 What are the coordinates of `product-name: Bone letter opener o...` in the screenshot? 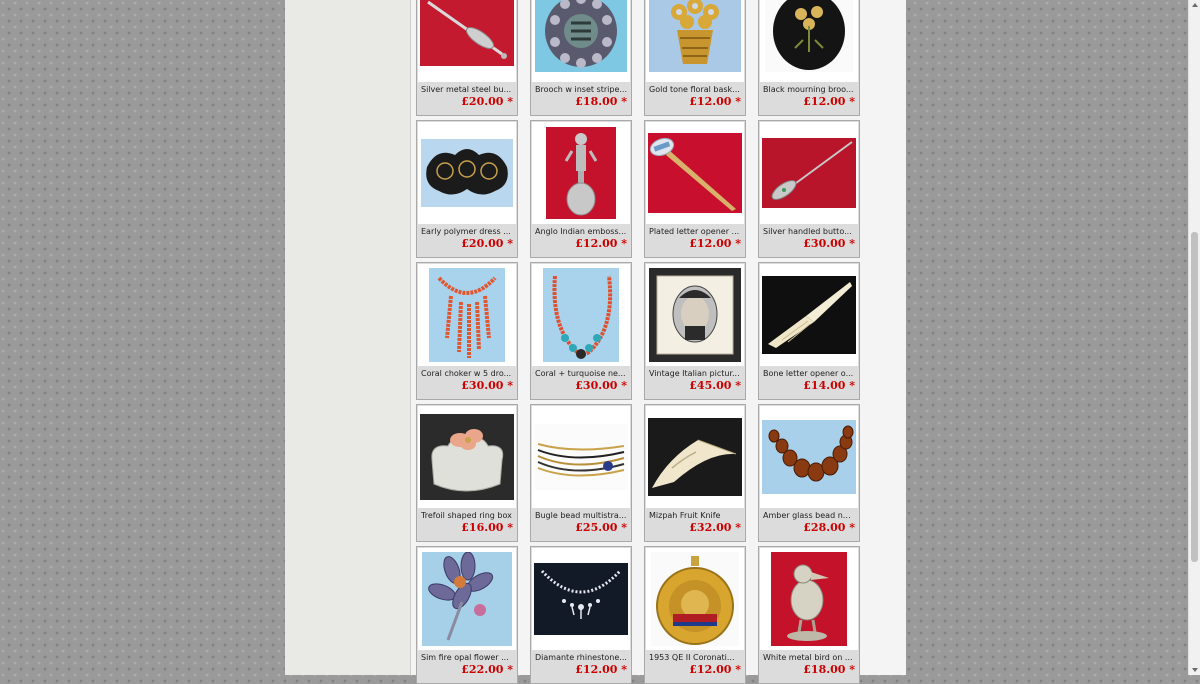 It's located at (809, 373).